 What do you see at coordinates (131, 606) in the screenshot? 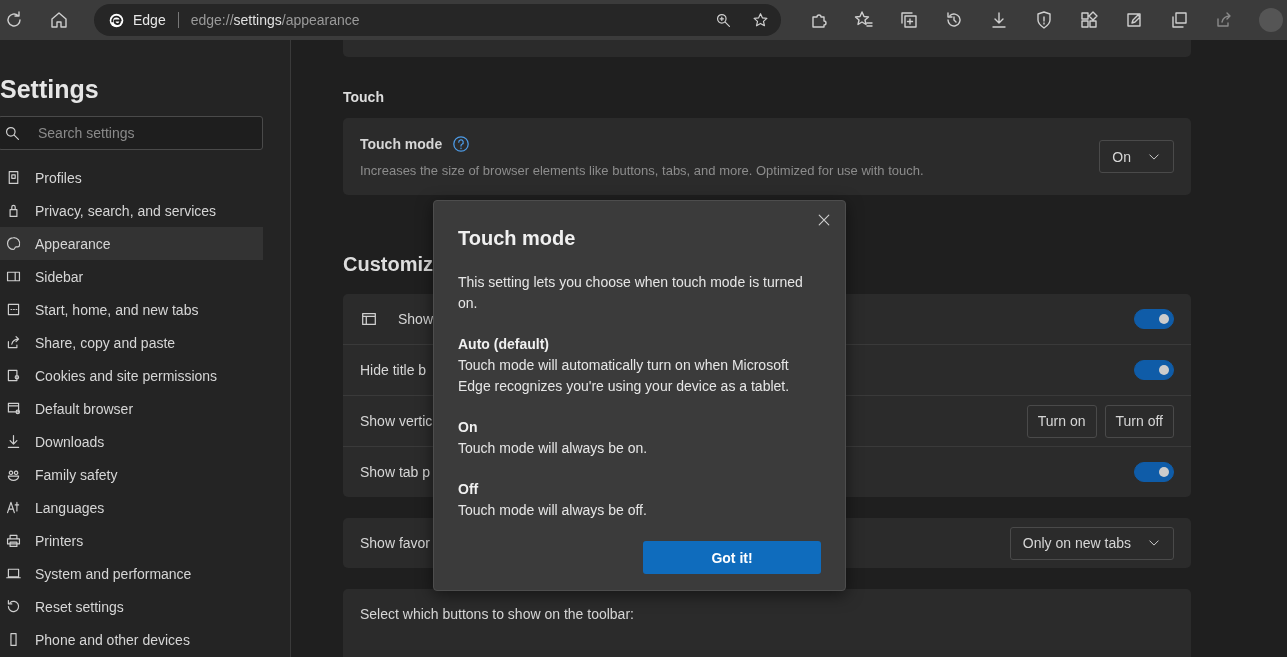
I see `sidebar-item: Reset settings` at bounding box center [131, 606].